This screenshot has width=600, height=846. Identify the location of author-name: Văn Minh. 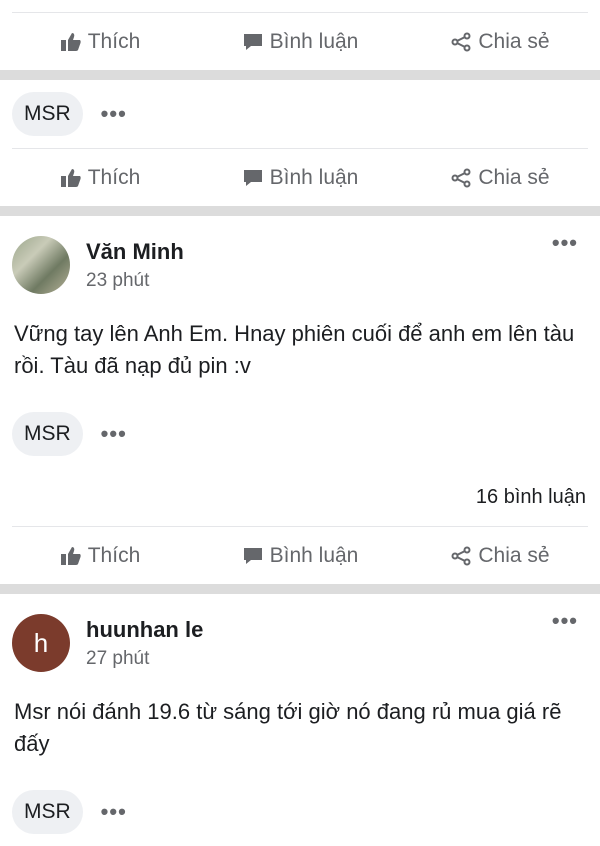
(135, 252).